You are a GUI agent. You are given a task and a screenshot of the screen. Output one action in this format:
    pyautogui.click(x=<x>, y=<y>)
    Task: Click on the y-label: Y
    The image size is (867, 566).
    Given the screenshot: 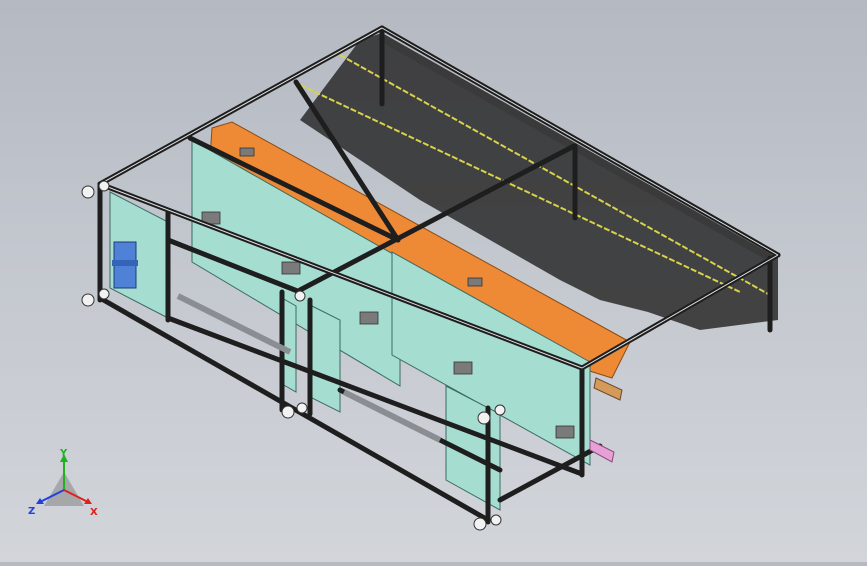 What is the action you would take?
    pyautogui.click(x=63, y=453)
    